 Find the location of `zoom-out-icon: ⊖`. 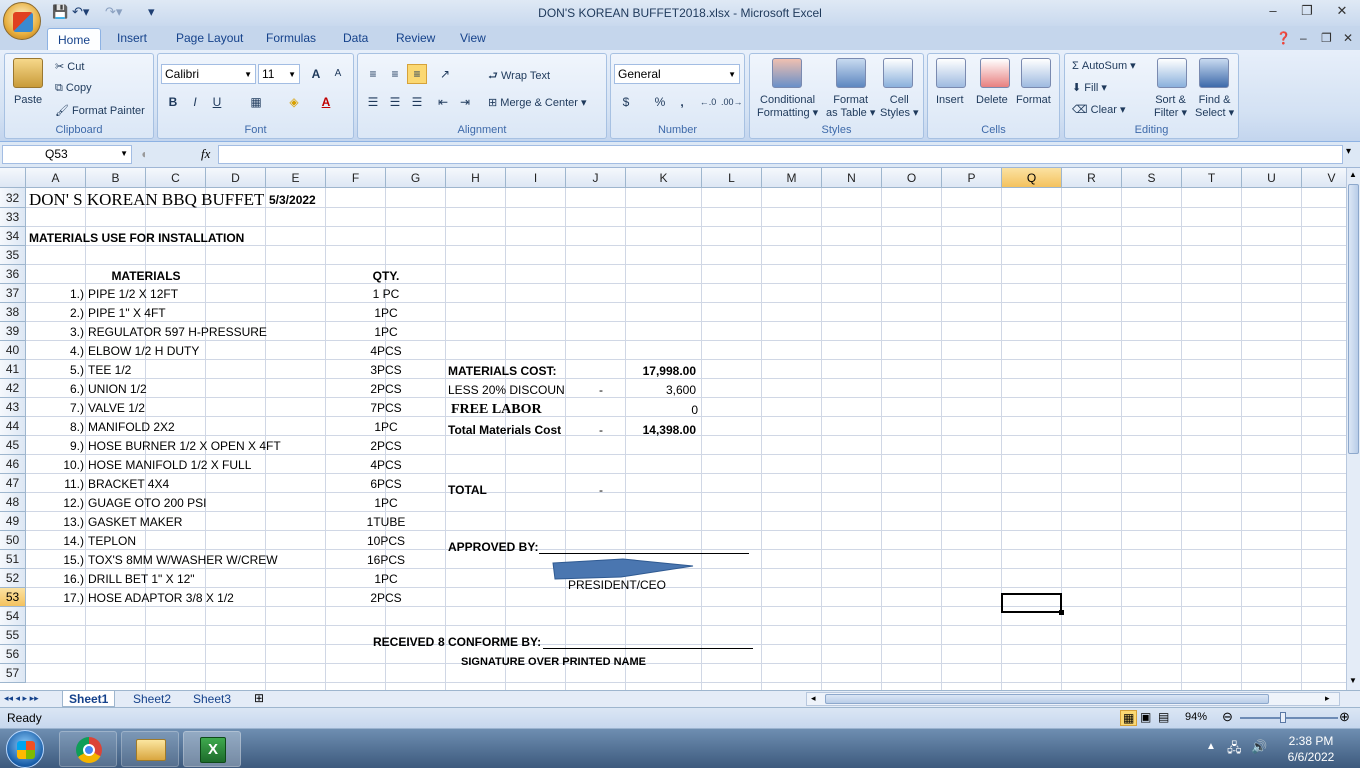

zoom-out-icon: ⊖ is located at coordinates (1227, 717).